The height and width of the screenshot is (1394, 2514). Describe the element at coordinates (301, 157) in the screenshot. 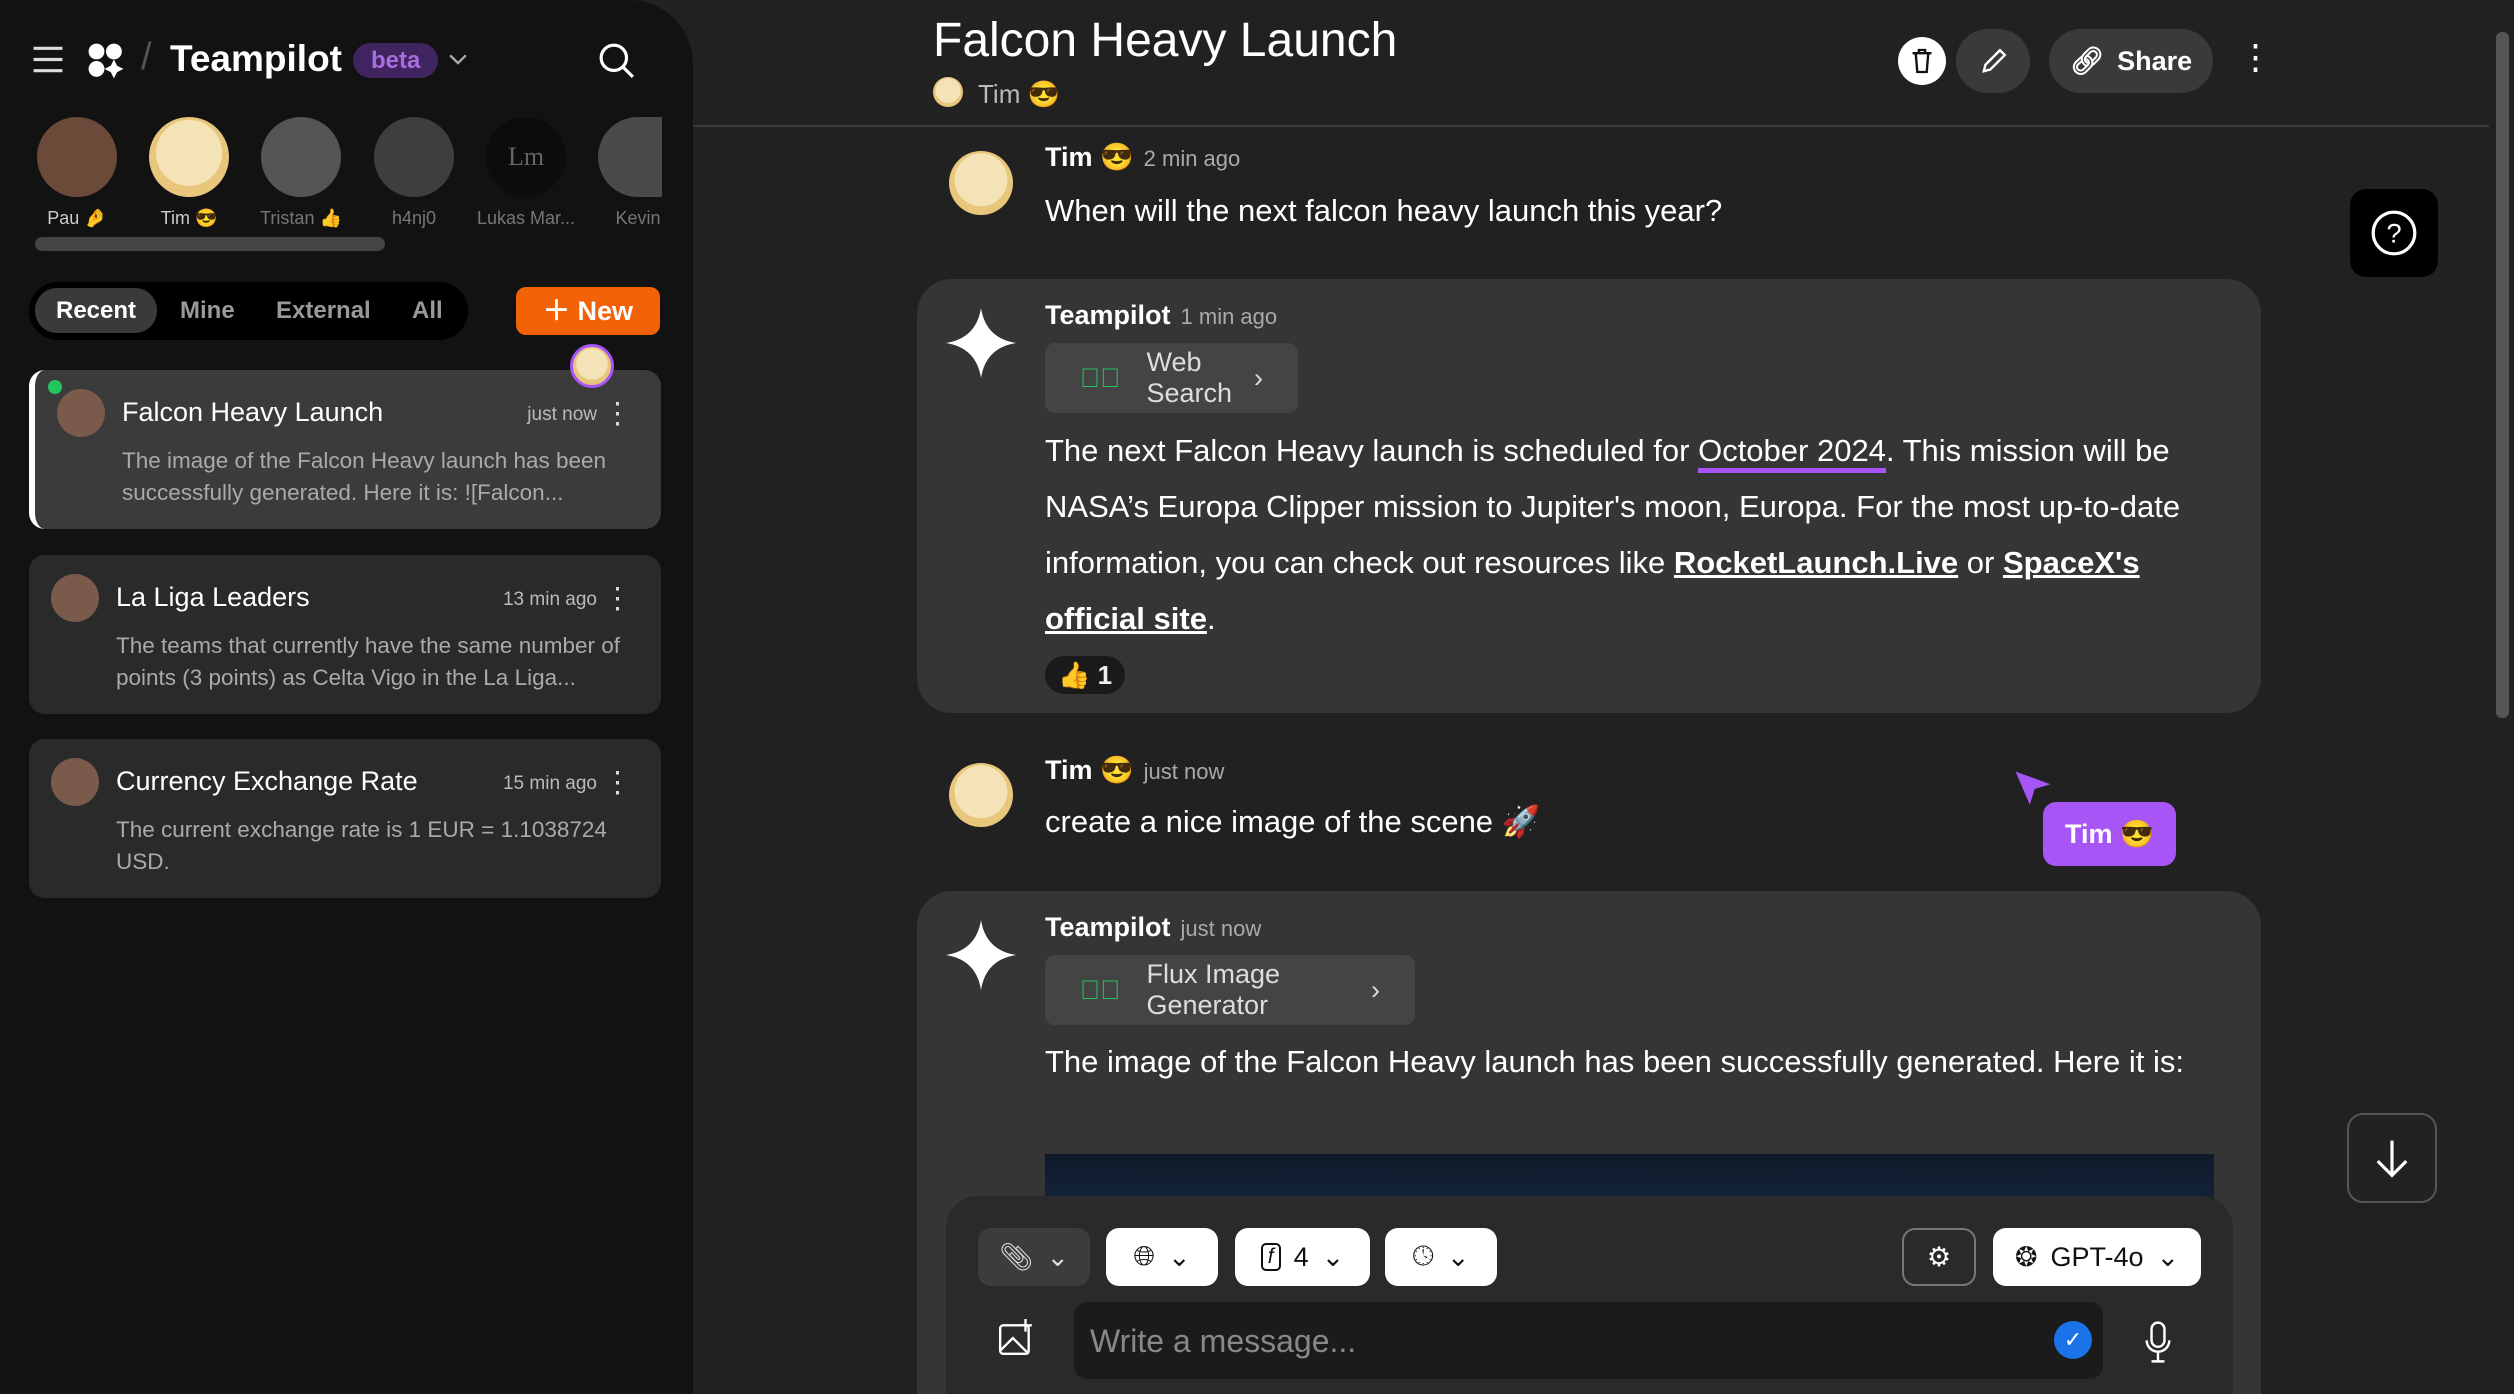

I see `avatar-tristan` at that location.